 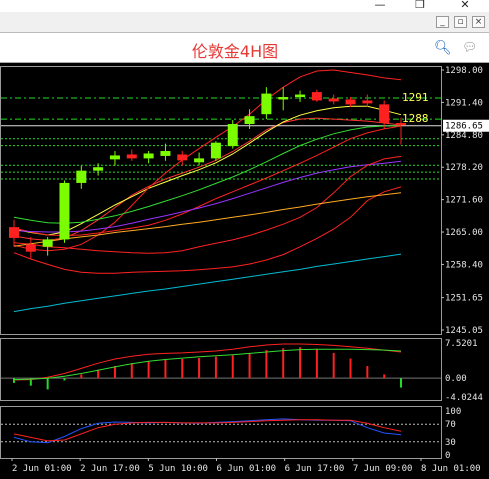 What do you see at coordinates (464, 201) in the screenshot?
I see `price-tick-label: 1271.60` at bounding box center [464, 201].